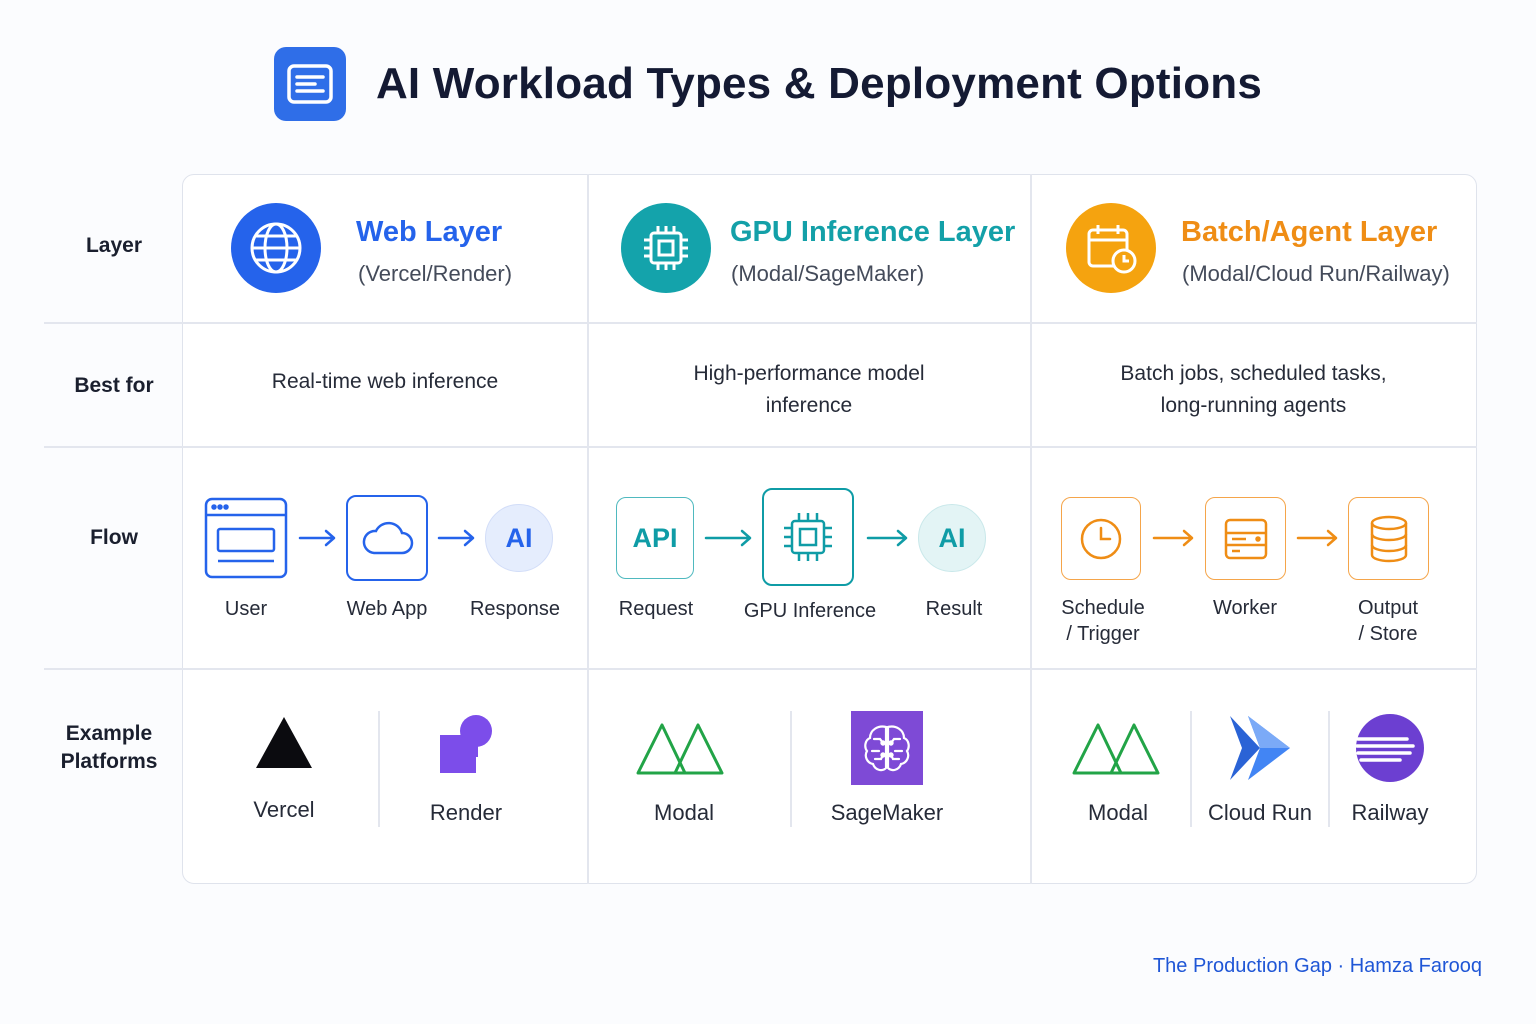 Image resolution: width=1536 pixels, height=1024 pixels. I want to click on flow-caption-line: / Store, so click(1388, 634).